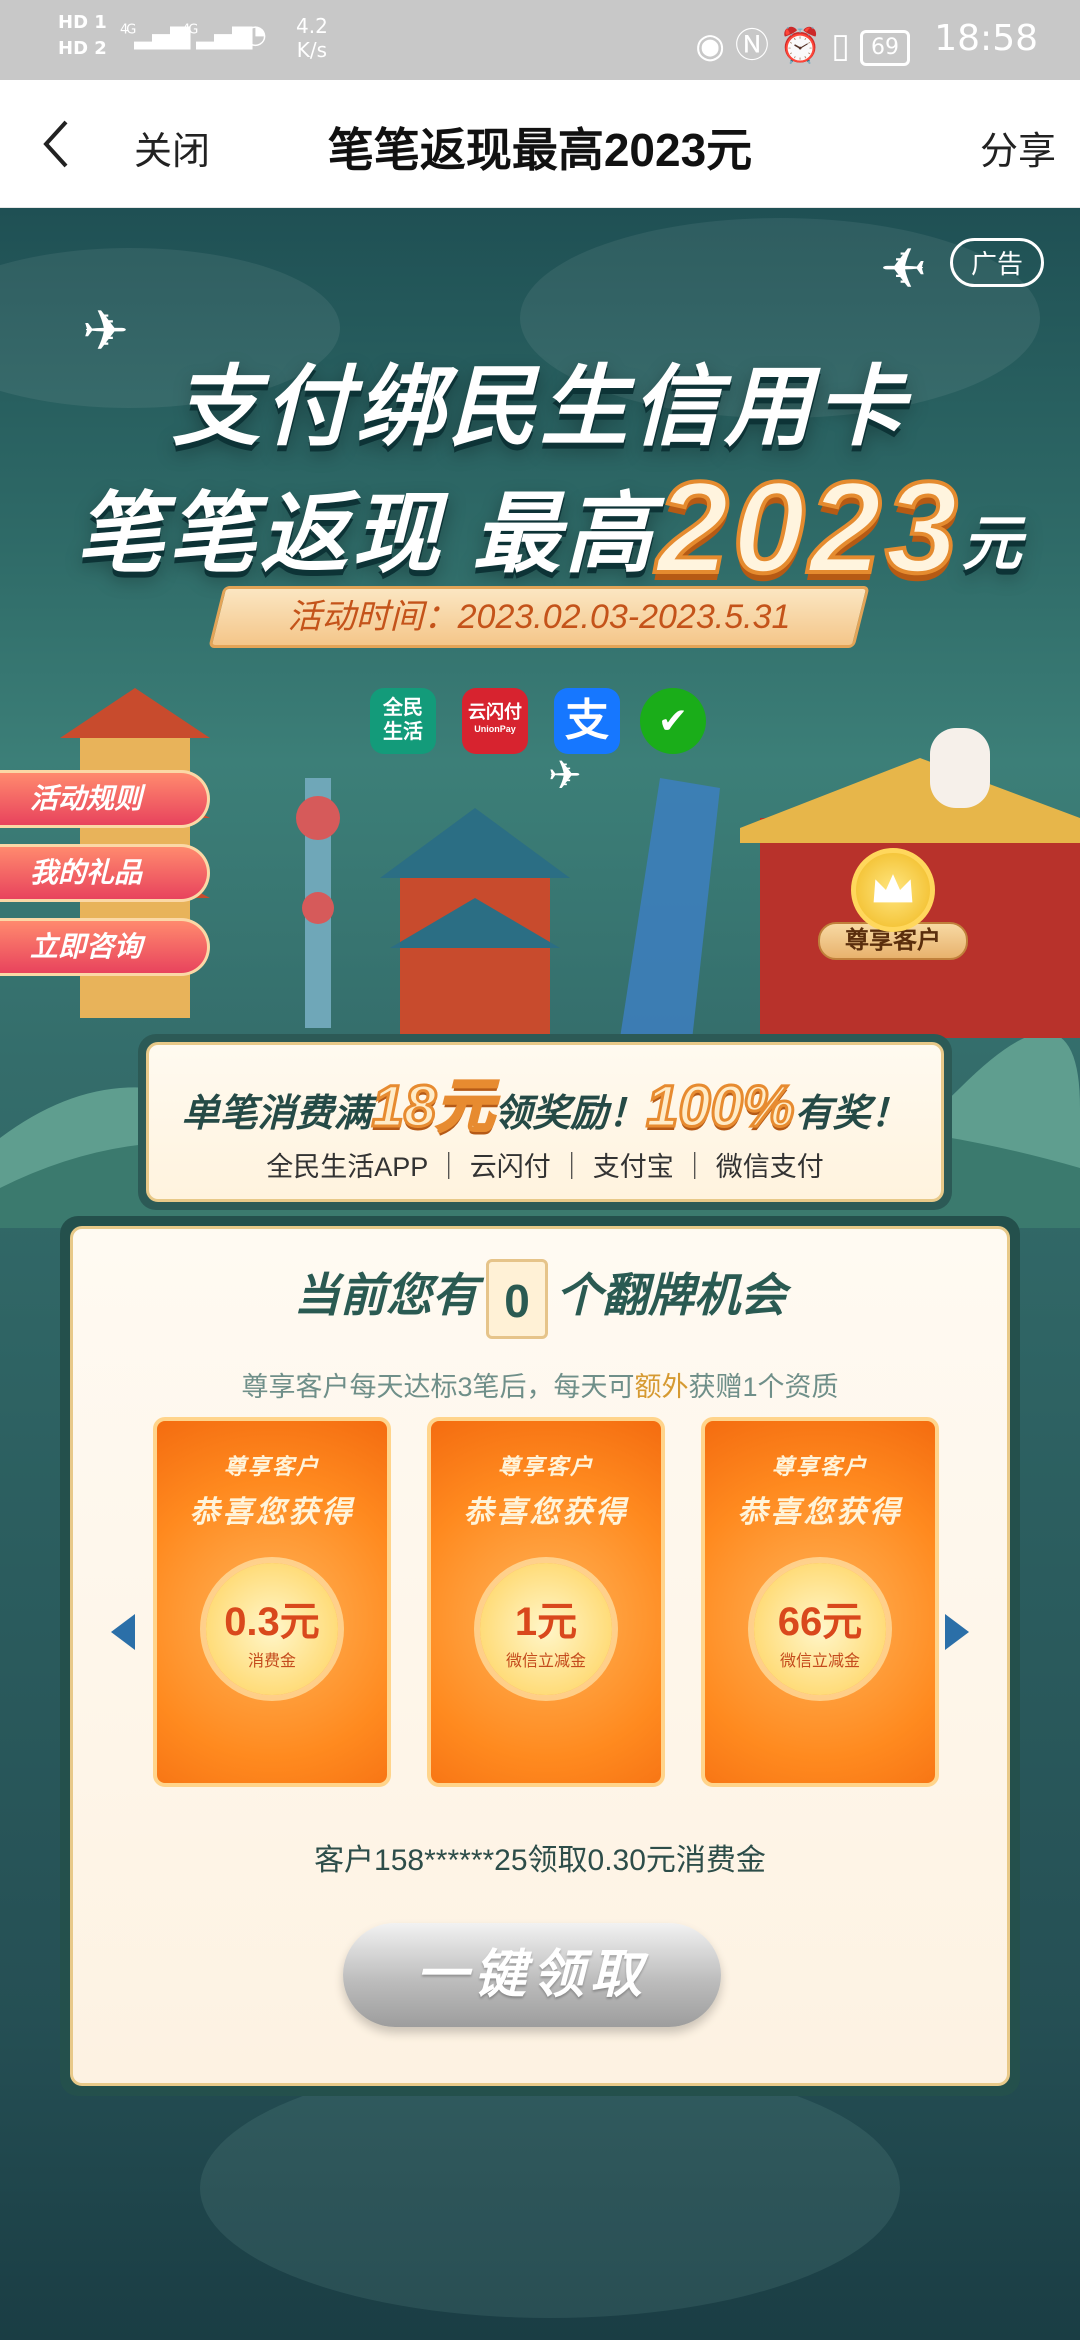 The image size is (1080, 2340). Describe the element at coordinates (123, 1632) in the screenshot. I see `prev-arrow-icon` at that location.